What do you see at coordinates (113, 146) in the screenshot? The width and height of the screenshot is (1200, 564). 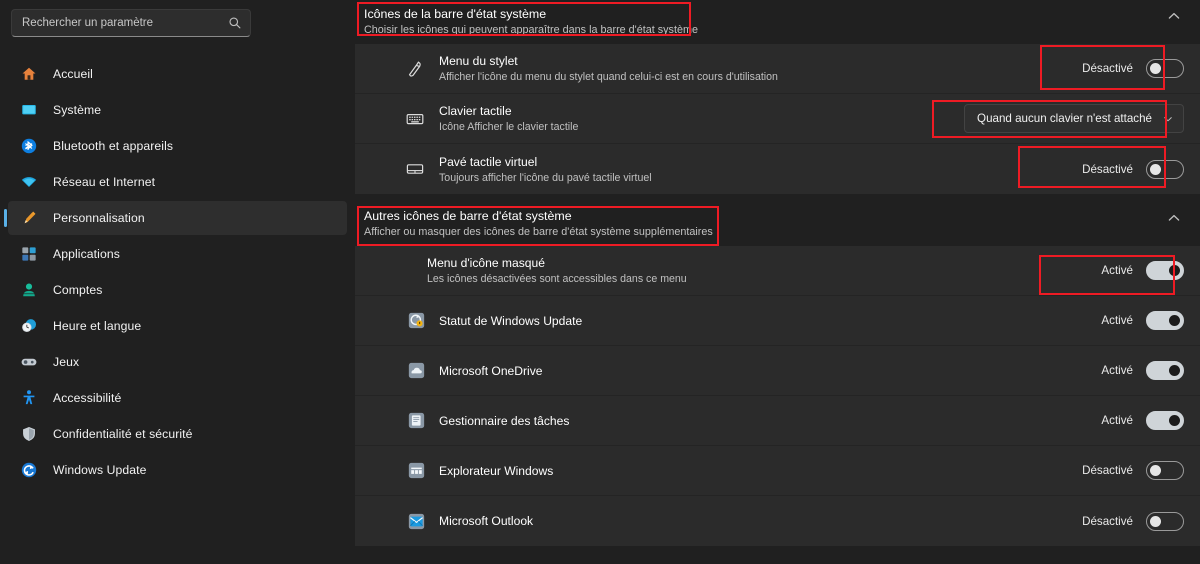 I see `sidebar-item-label: Bluetooth et appareils` at bounding box center [113, 146].